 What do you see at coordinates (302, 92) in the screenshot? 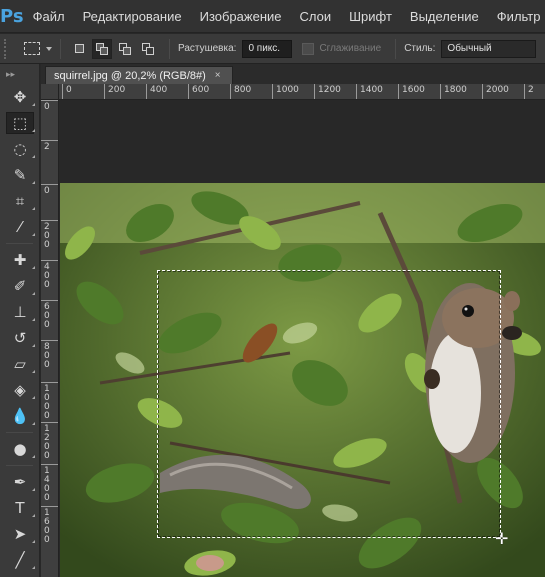
I see `horizontal-ruler: 0 200 400 600 800 1000 1200 1400 1600 1800 2000 2` at bounding box center [302, 92].